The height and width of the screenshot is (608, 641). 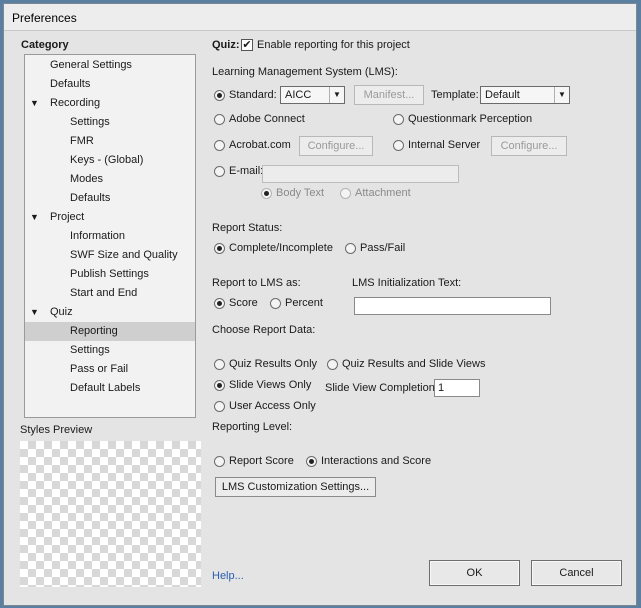 What do you see at coordinates (94, 331) in the screenshot?
I see `tree-item-label: Reporting` at bounding box center [94, 331].